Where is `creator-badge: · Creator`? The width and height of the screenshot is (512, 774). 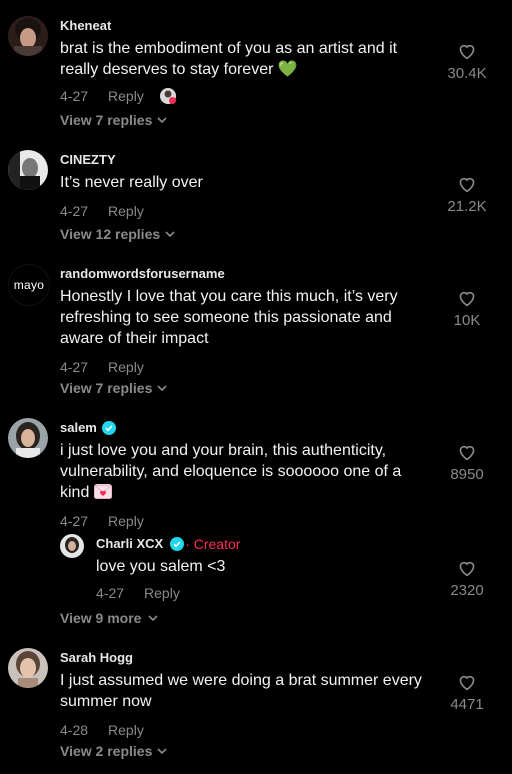 creator-badge: · Creator is located at coordinates (213, 544).